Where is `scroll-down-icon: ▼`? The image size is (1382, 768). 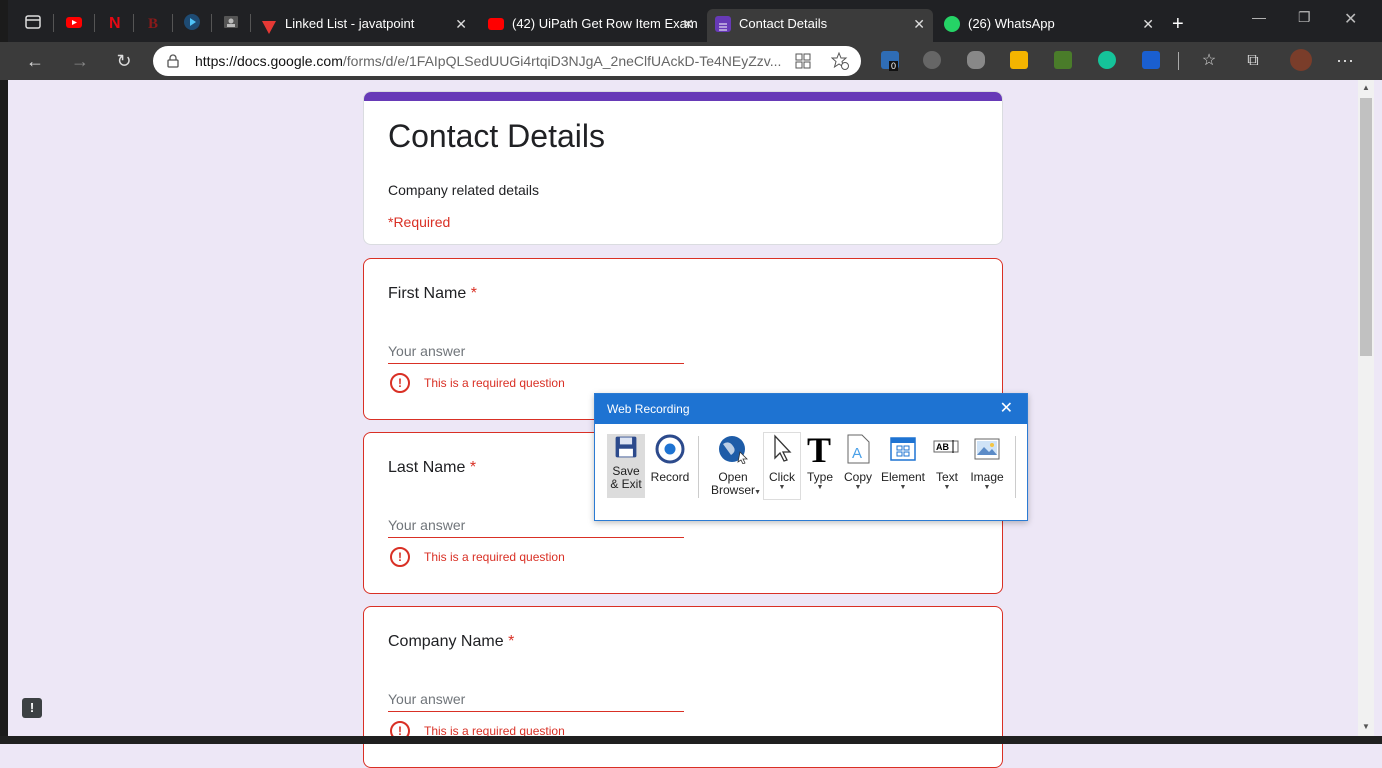 scroll-down-icon: ▼ is located at coordinates (1366, 726).